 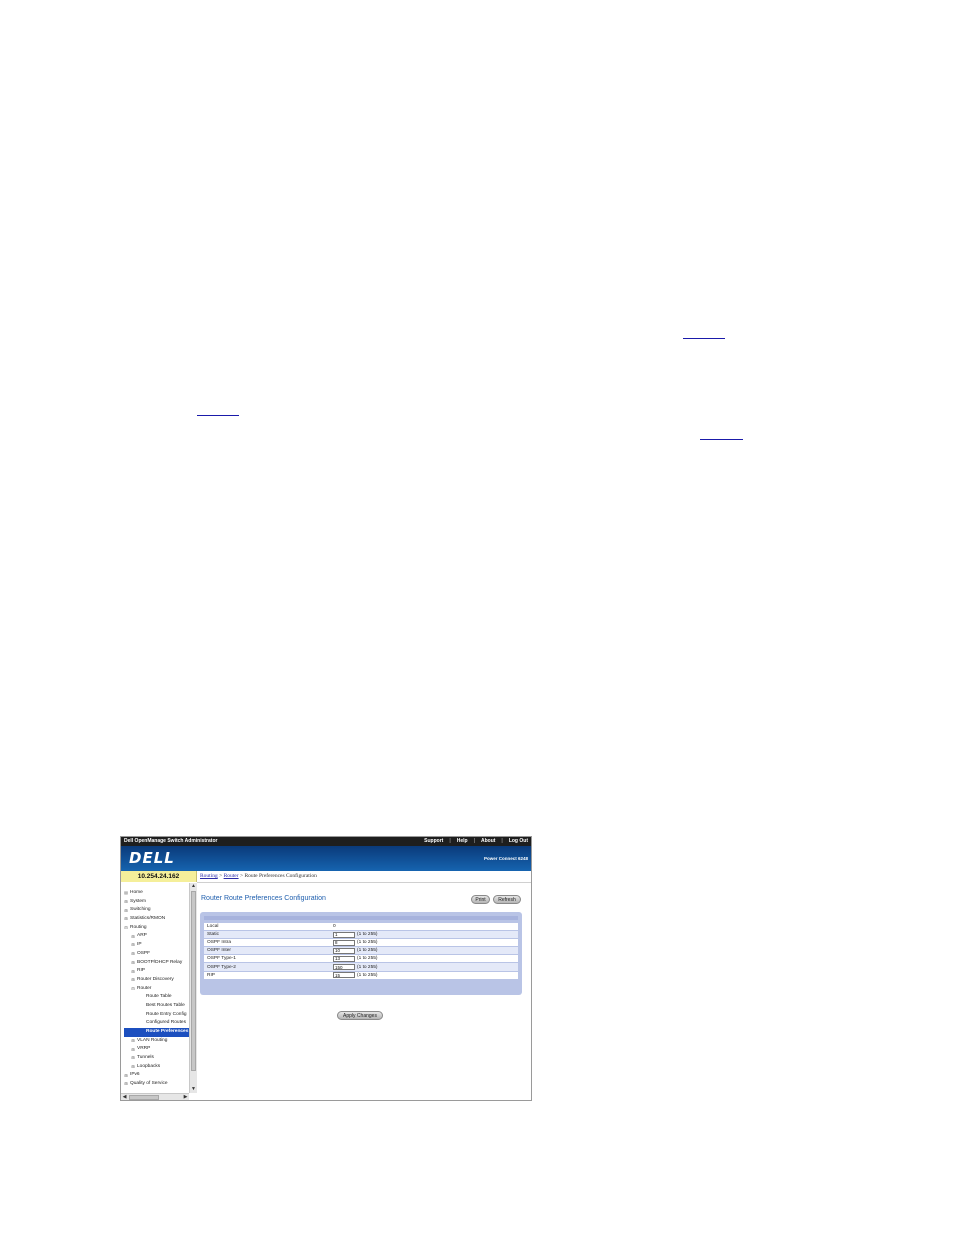 I want to click on sidebar-item-routing: ⊟ Routing, so click(x=156, y=928).